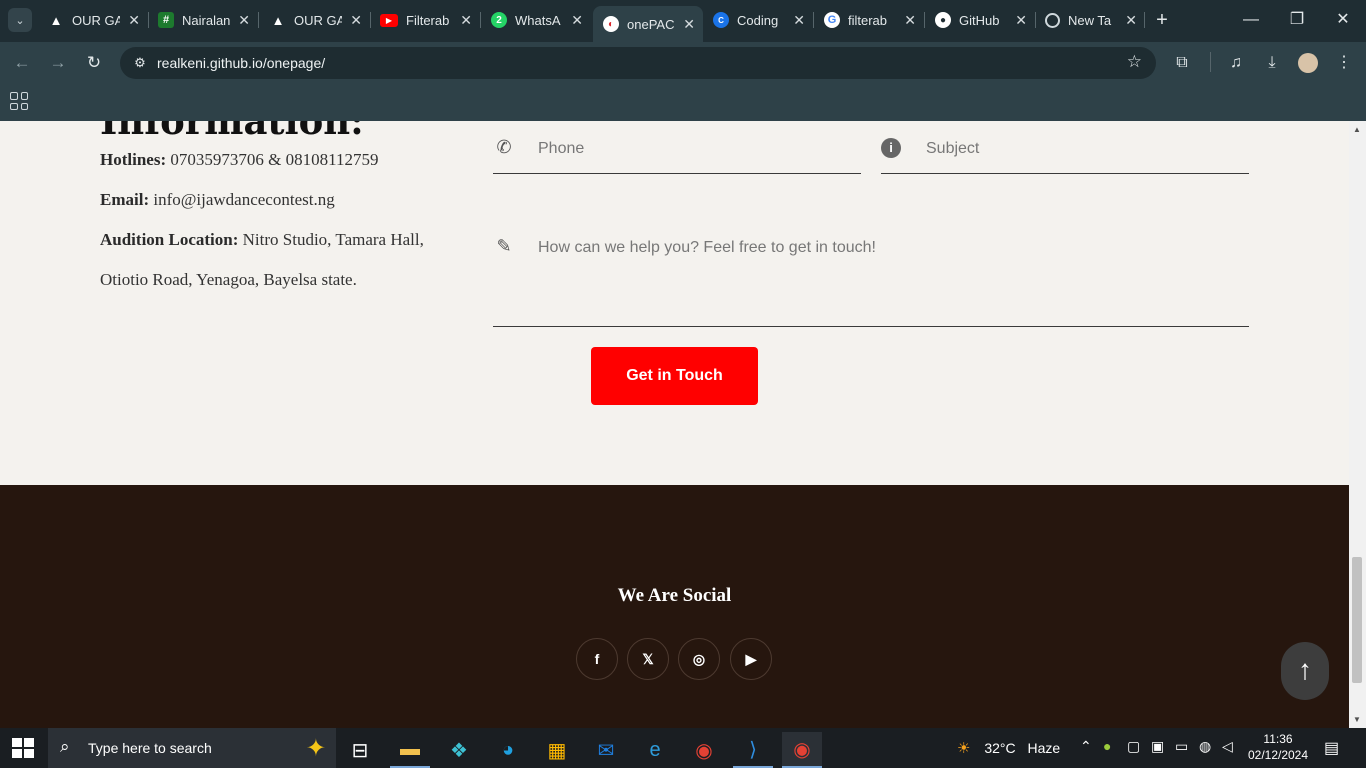 The image size is (1366, 768). What do you see at coordinates (410, 750) in the screenshot?
I see `file-explorer-icon: ▬` at bounding box center [410, 750].